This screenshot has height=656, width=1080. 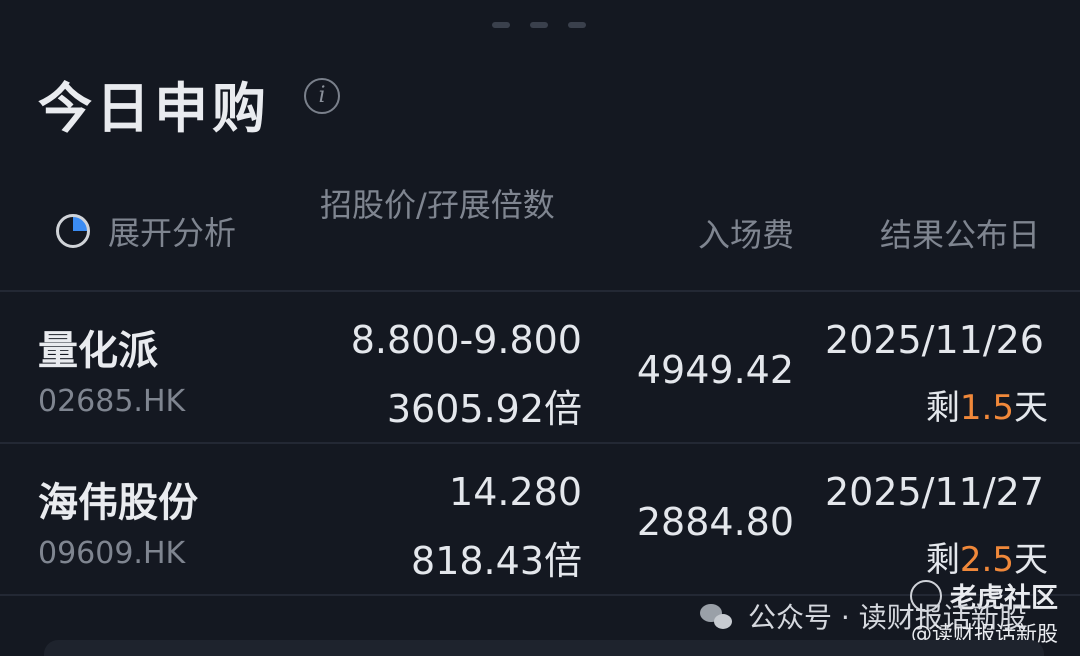 What do you see at coordinates (515, 492) in the screenshot?
I see `offer-price: 14.280` at bounding box center [515, 492].